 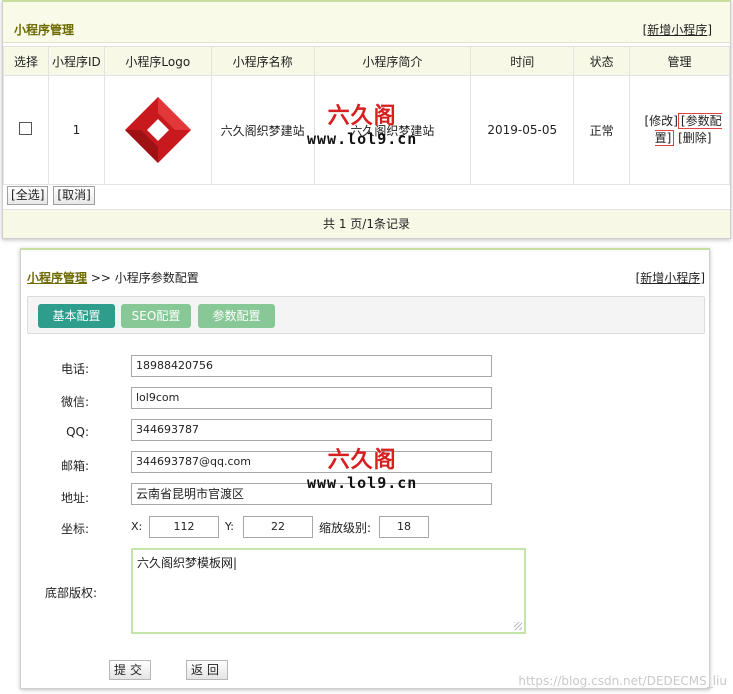 I want to click on delete-link: [删除], so click(x=694, y=138).